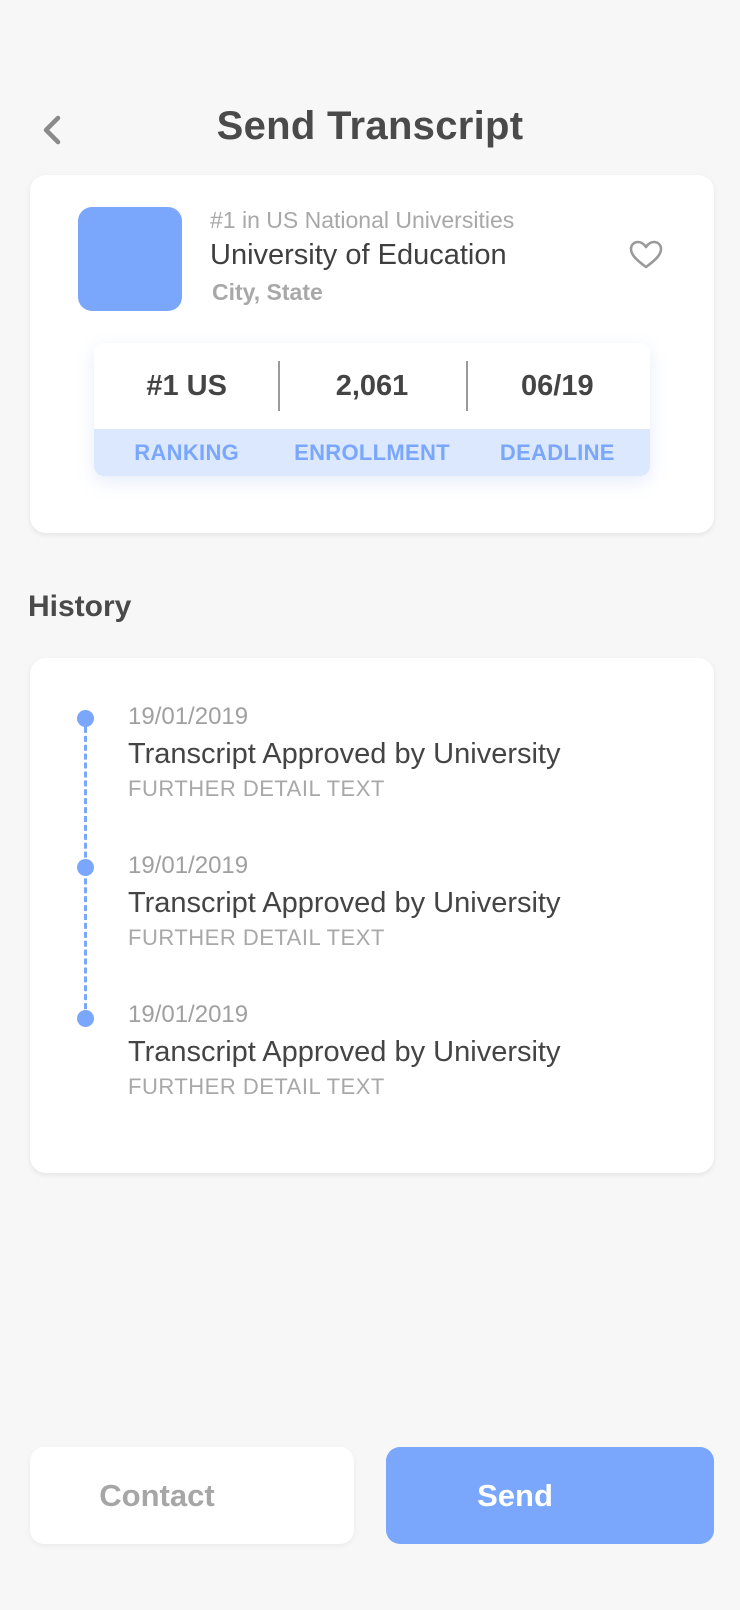  I want to click on history-heading: History, so click(80, 606).